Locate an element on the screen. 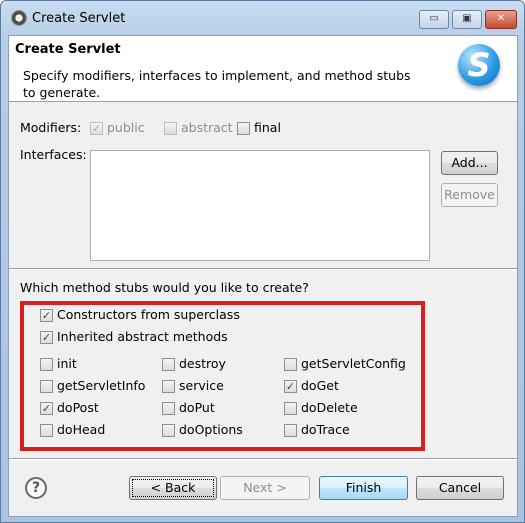  stub-getServletConfig-label: getServletConfig is located at coordinates (353, 363).